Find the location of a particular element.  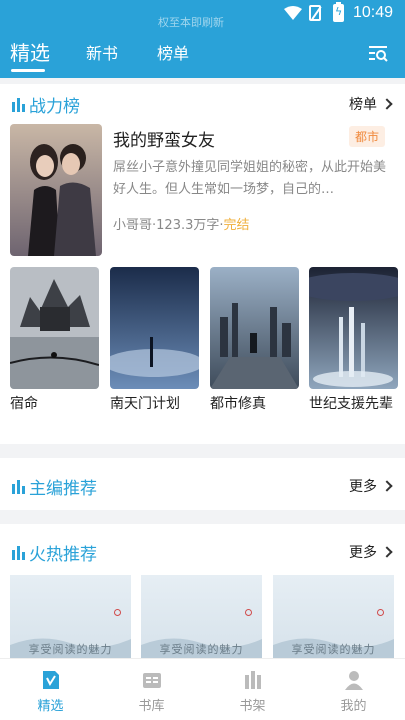

genre-tag: 都市 is located at coordinates (367, 136).